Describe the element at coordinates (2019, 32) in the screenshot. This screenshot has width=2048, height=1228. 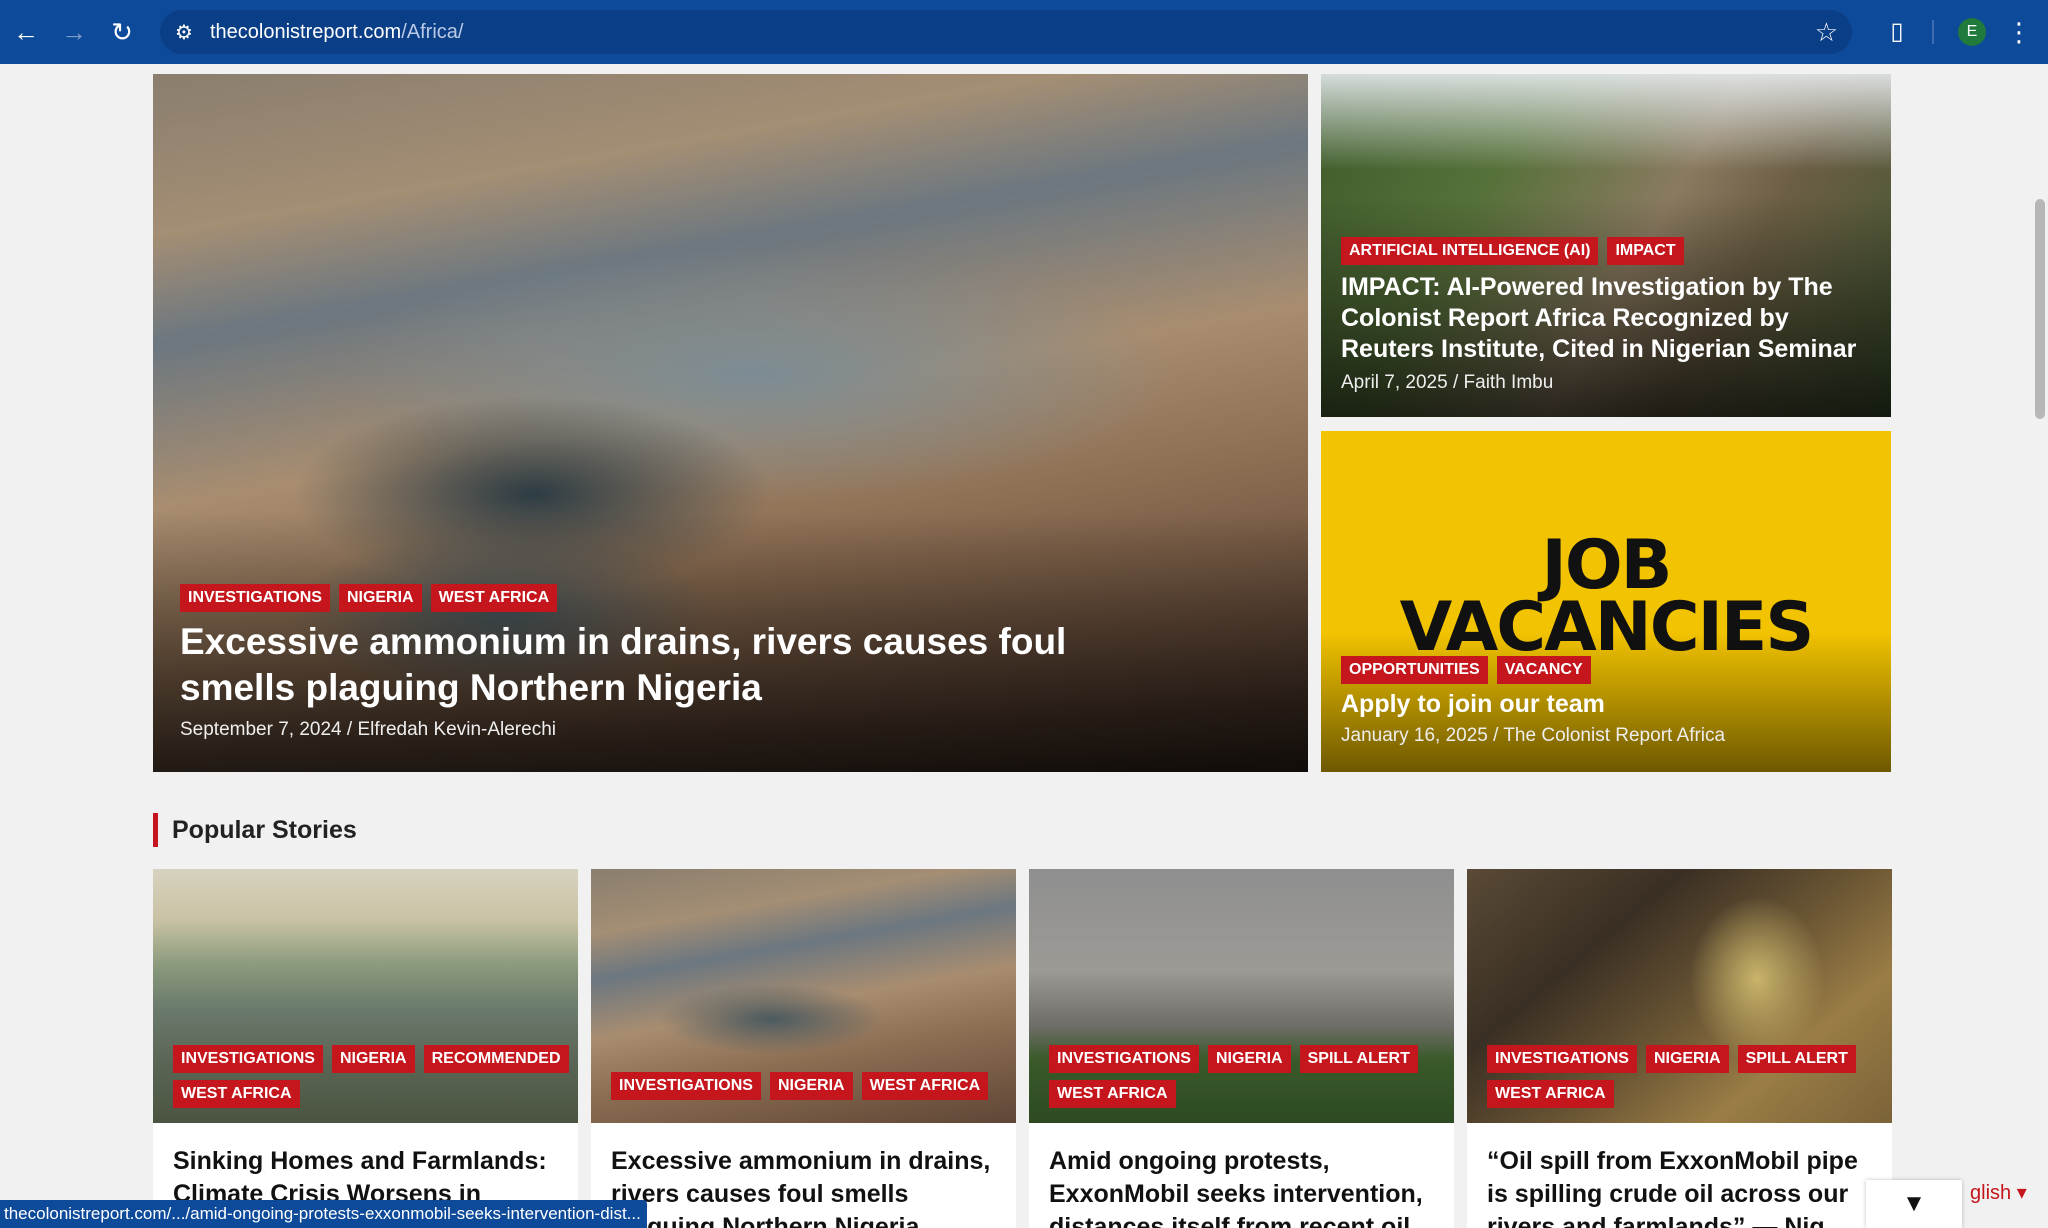
I see `kebab-menu-icon: ⋮` at that location.